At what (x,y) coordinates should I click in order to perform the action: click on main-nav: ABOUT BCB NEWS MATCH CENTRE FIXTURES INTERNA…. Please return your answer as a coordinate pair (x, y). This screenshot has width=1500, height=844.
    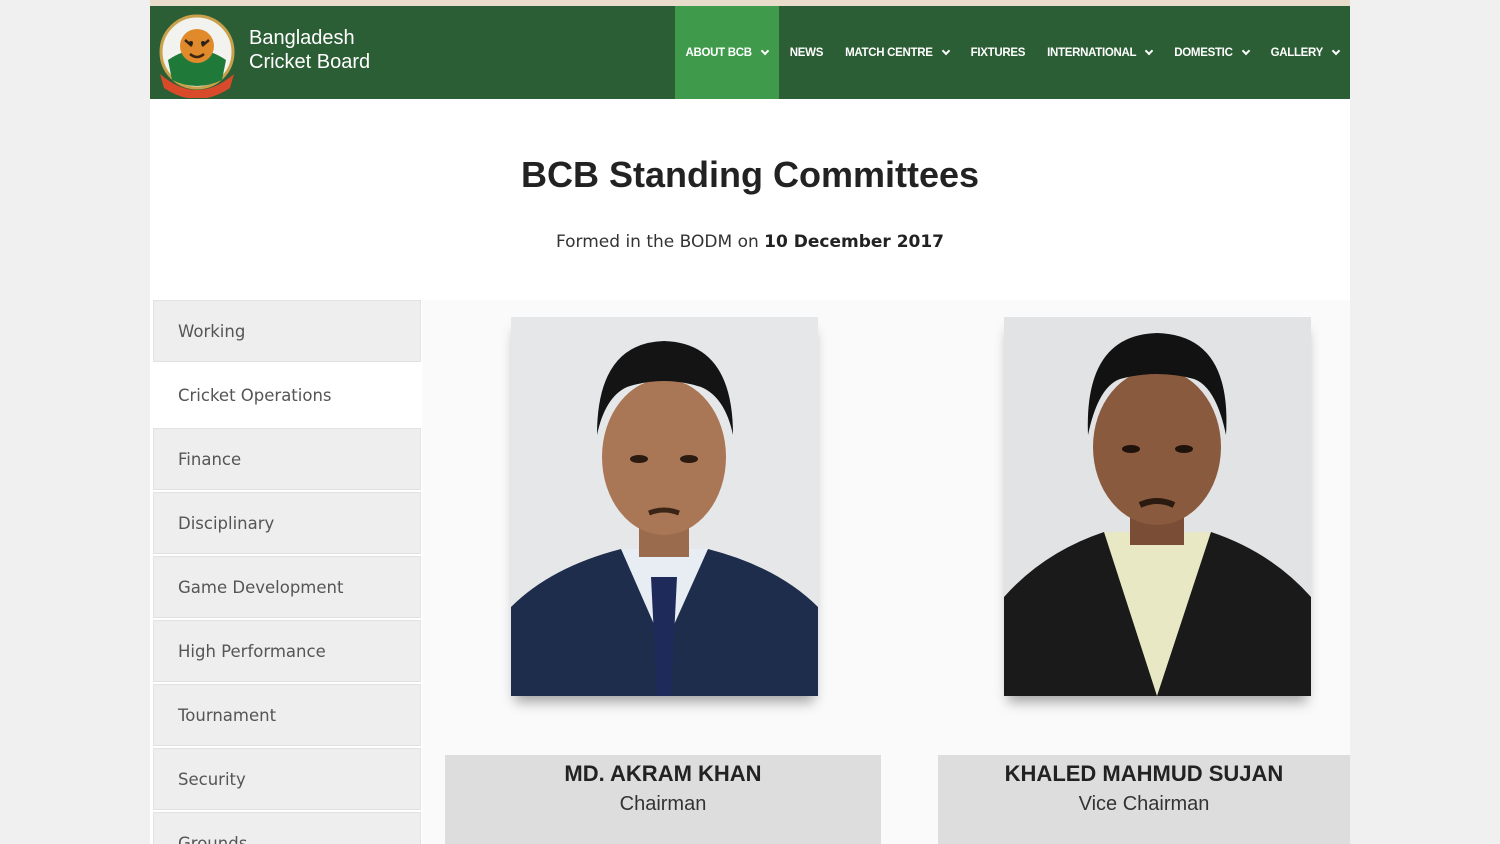
    Looking at the image, I should click on (1012, 52).